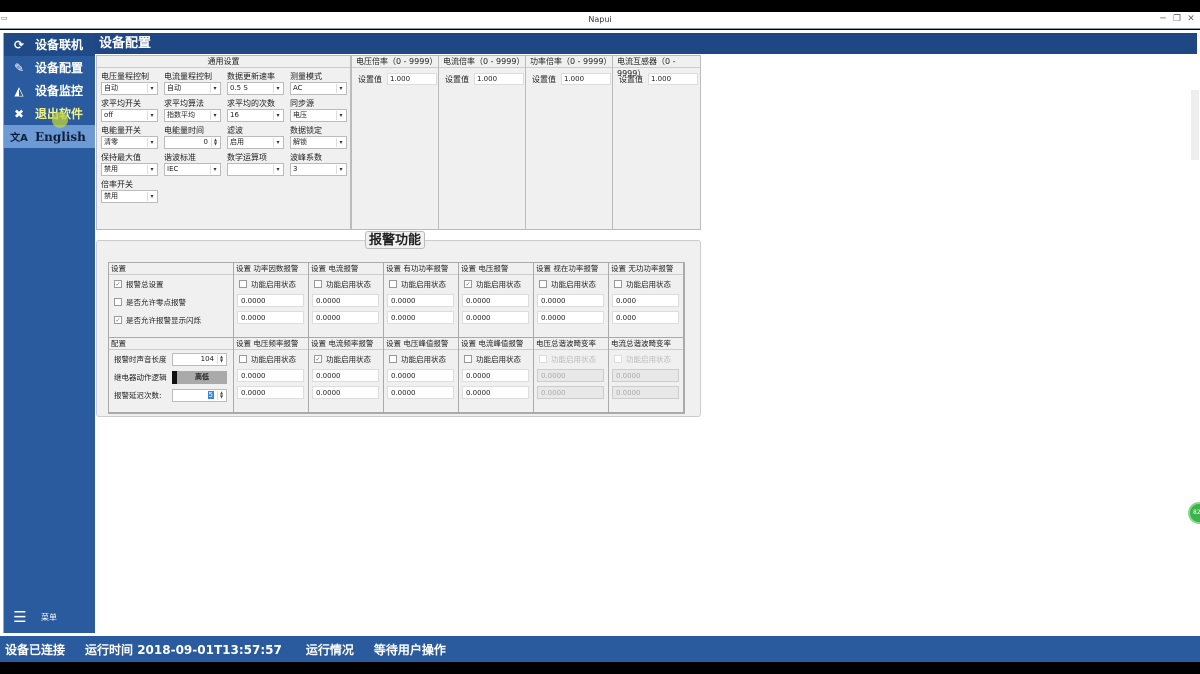 The image size is (1200, 674). I want to click on relay-logic-toggle: 高低, so click(199, 377).